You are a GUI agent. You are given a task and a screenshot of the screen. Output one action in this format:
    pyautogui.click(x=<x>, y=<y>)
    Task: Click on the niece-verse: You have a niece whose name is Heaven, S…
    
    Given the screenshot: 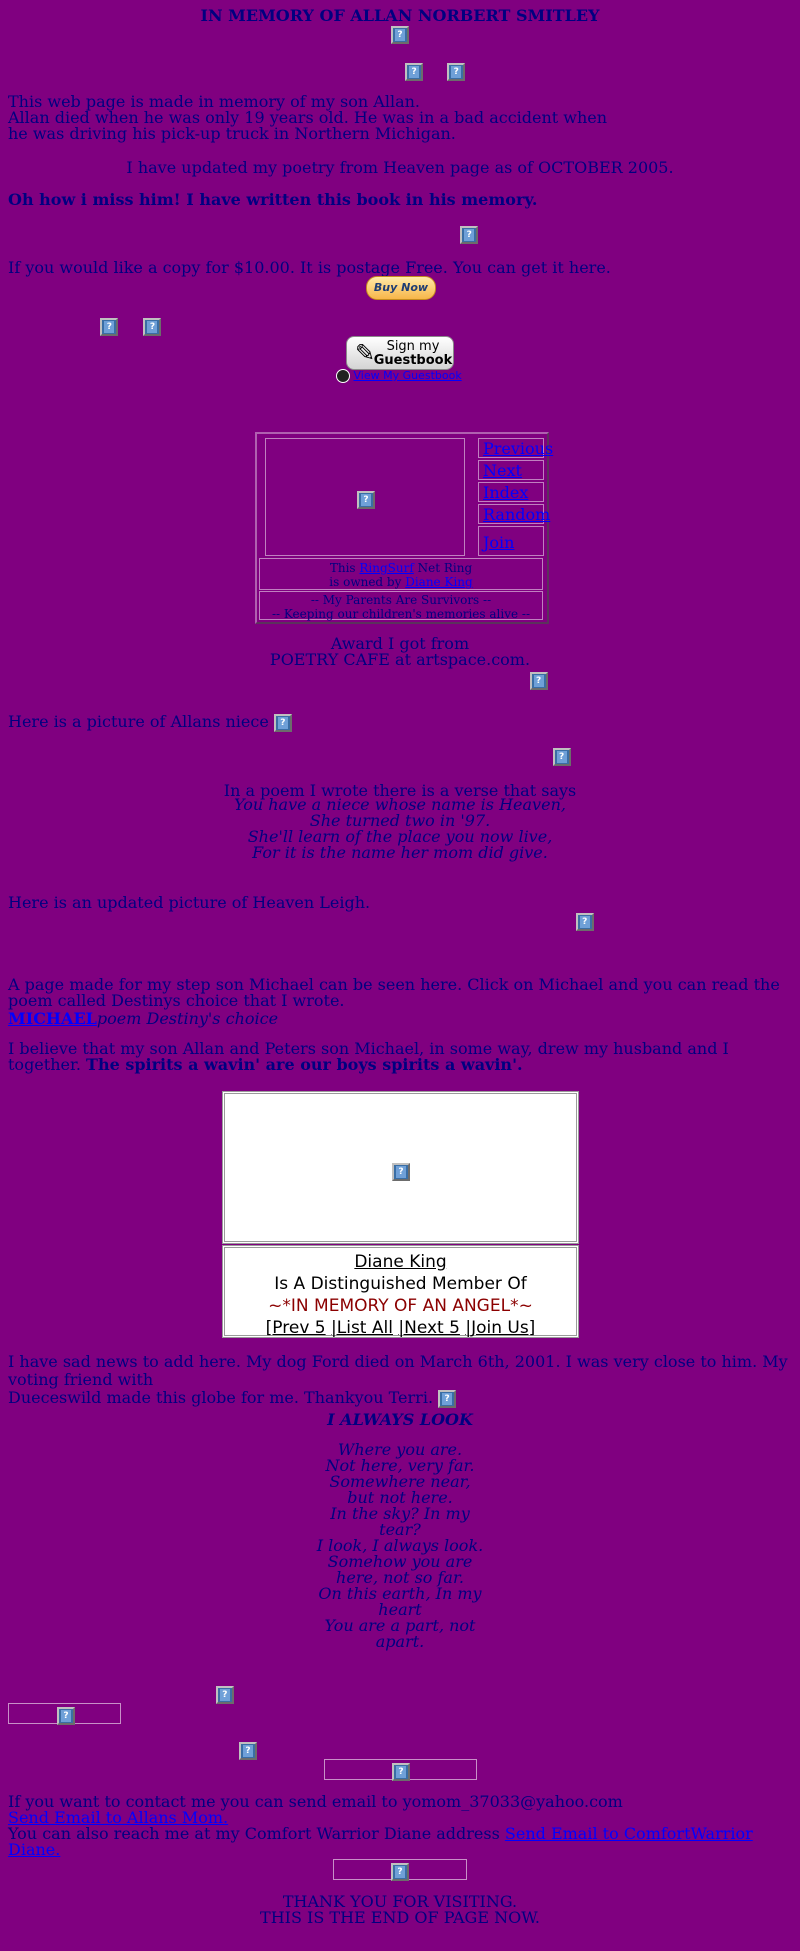 What is the action you would take?
    pyautogui.click(x=400, y=828)
    